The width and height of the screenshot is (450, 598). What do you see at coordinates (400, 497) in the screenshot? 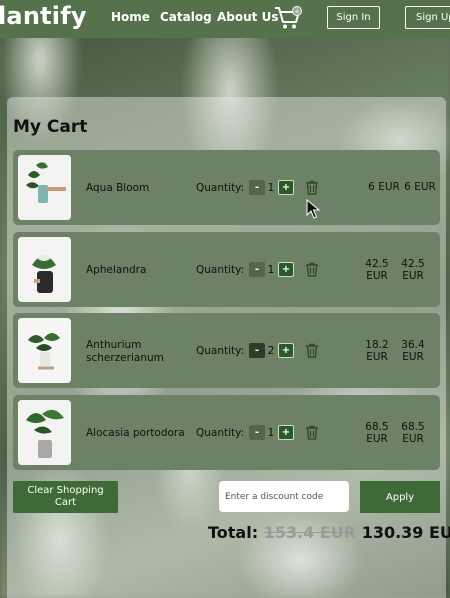
I see `apply-discount-button: Apply` at bounding box center [400, 497].